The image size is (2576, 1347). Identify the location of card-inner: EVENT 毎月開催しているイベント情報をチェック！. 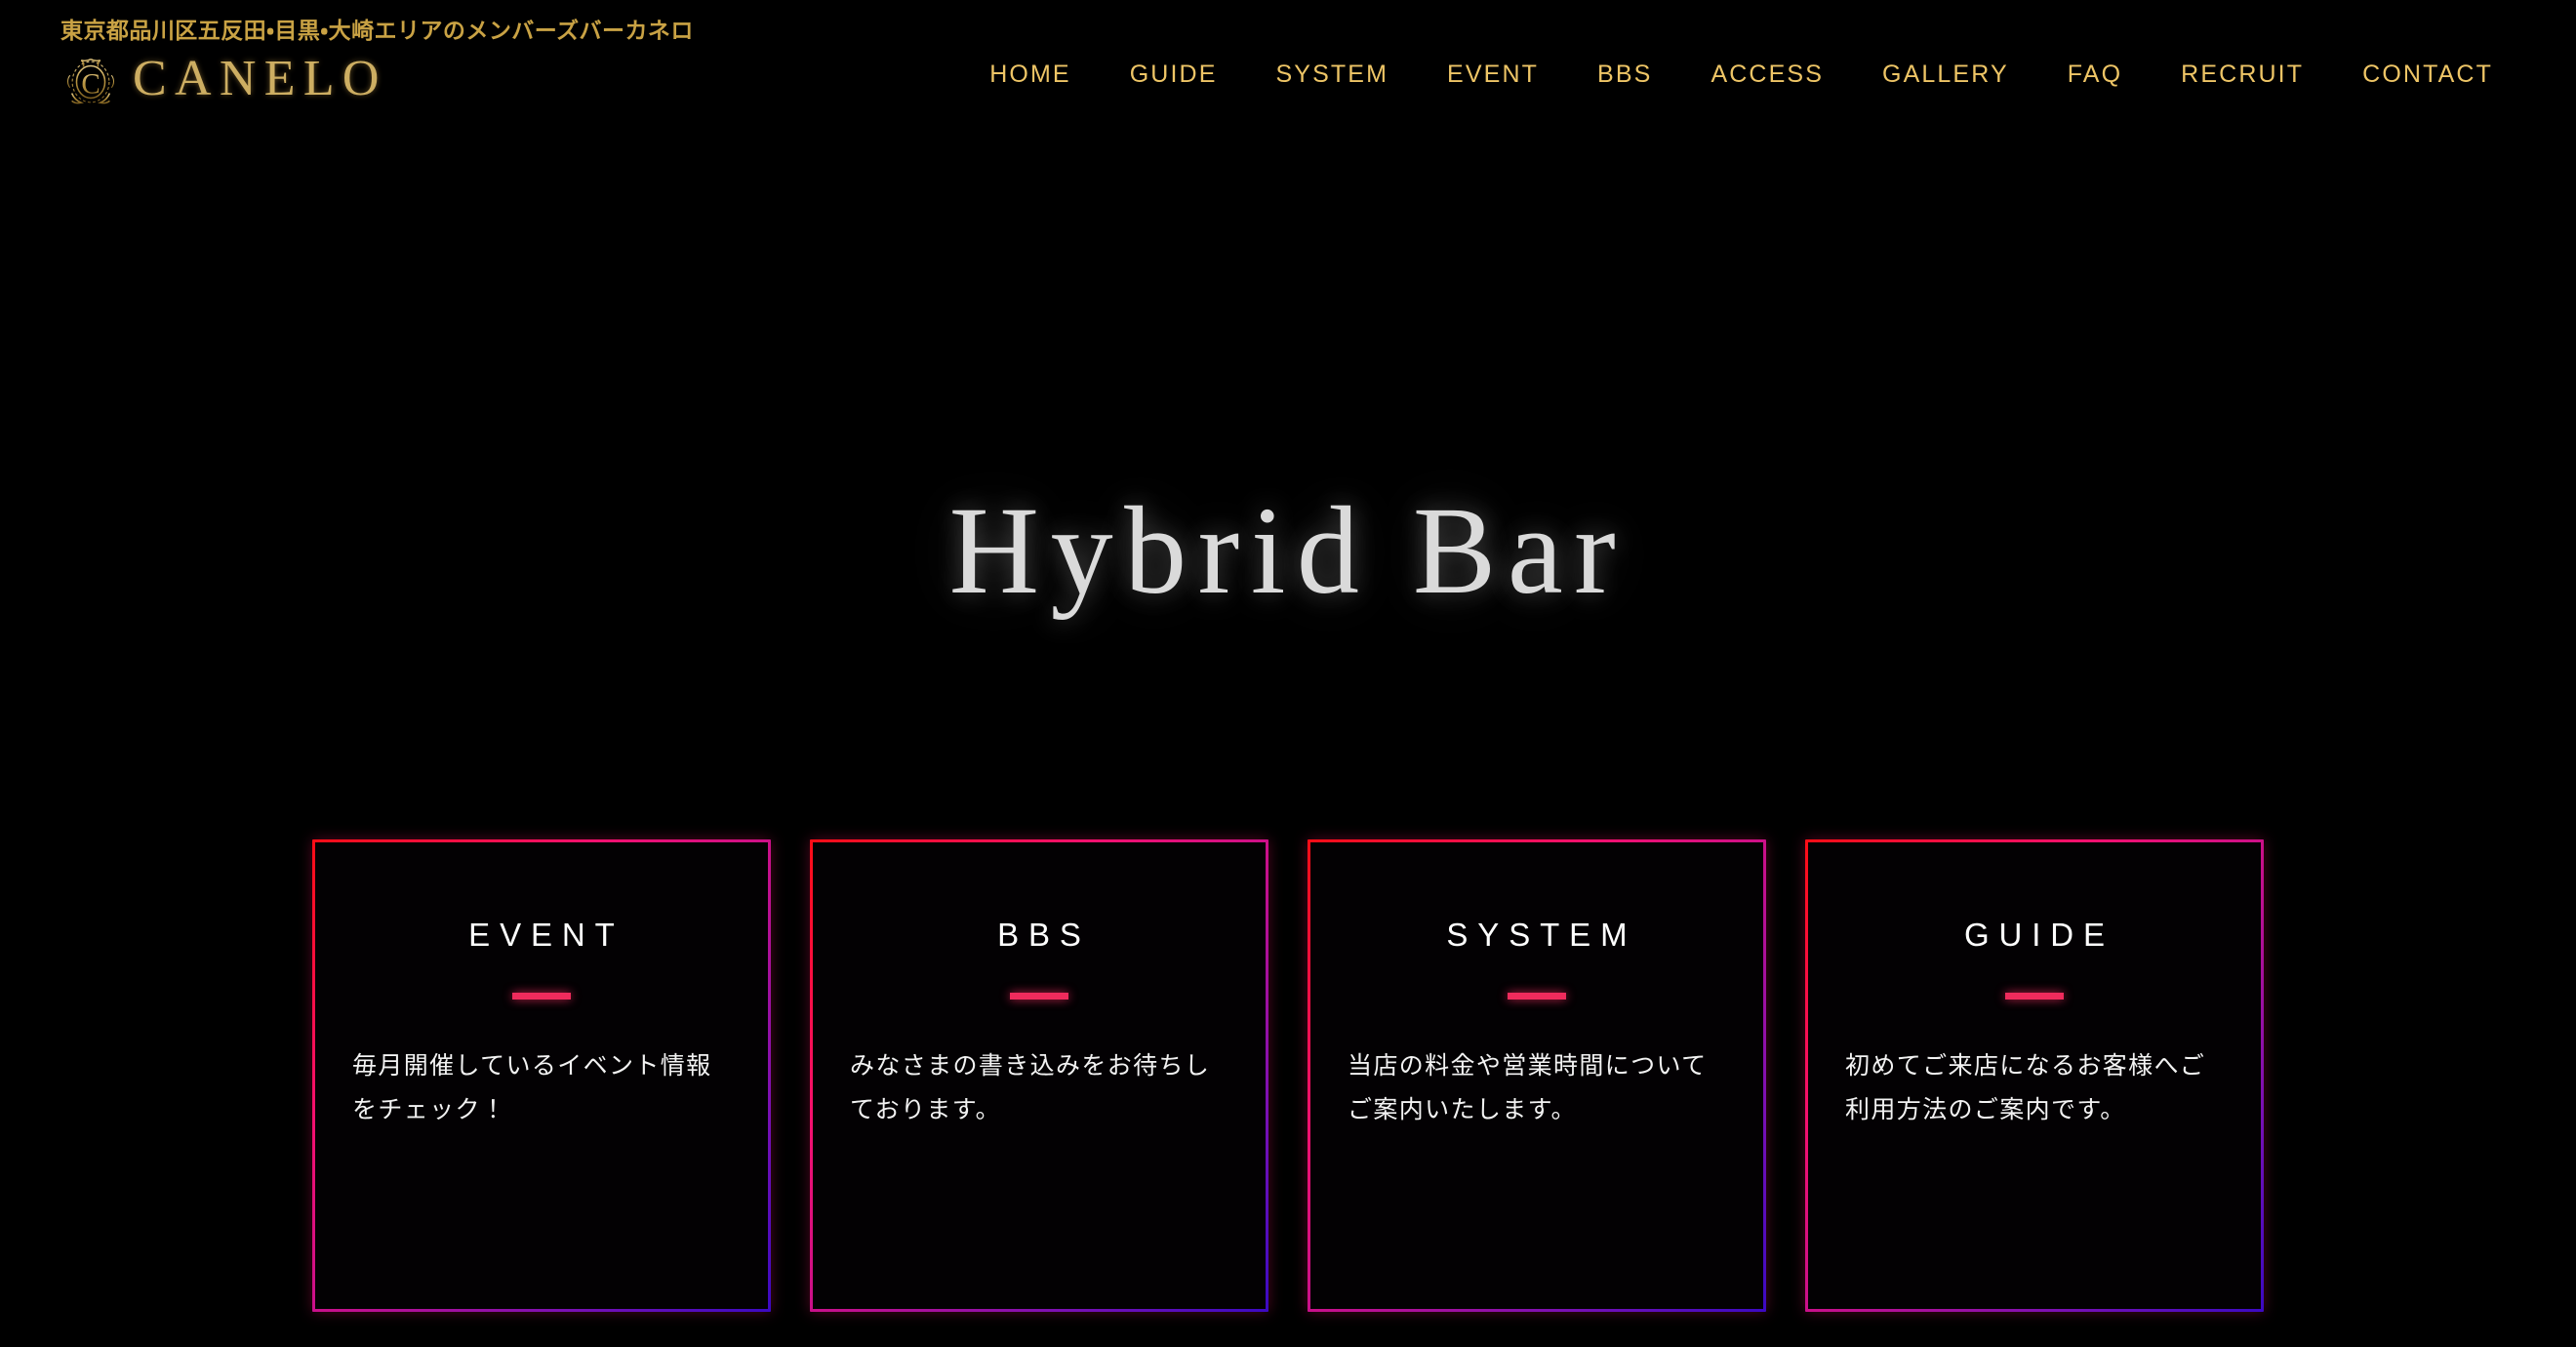
(541, 1075).